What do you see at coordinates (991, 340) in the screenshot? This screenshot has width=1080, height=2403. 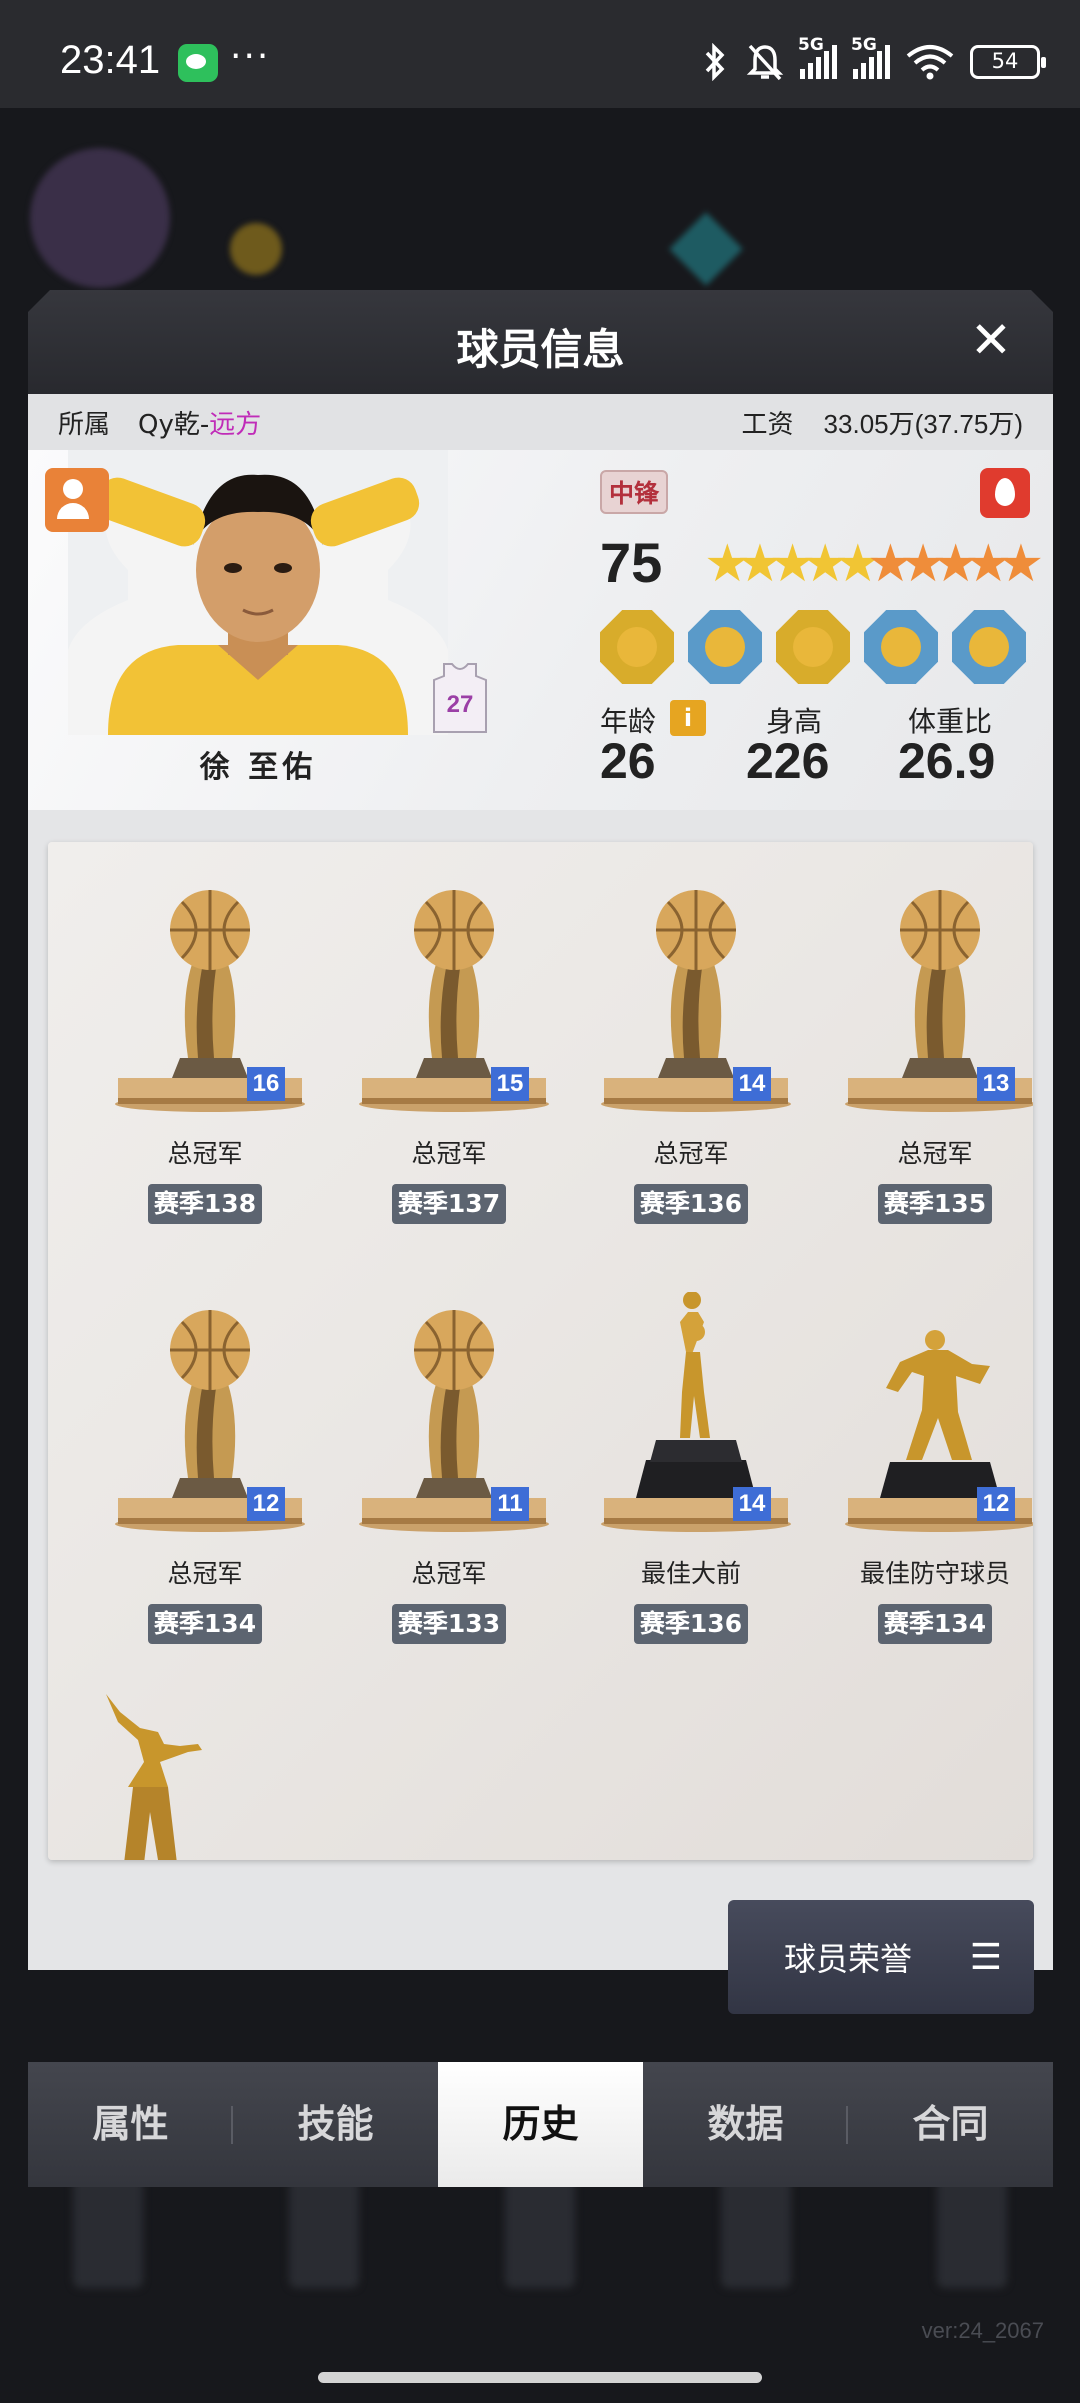 I see `close-button: ✕` at bounding box center [991, 340].